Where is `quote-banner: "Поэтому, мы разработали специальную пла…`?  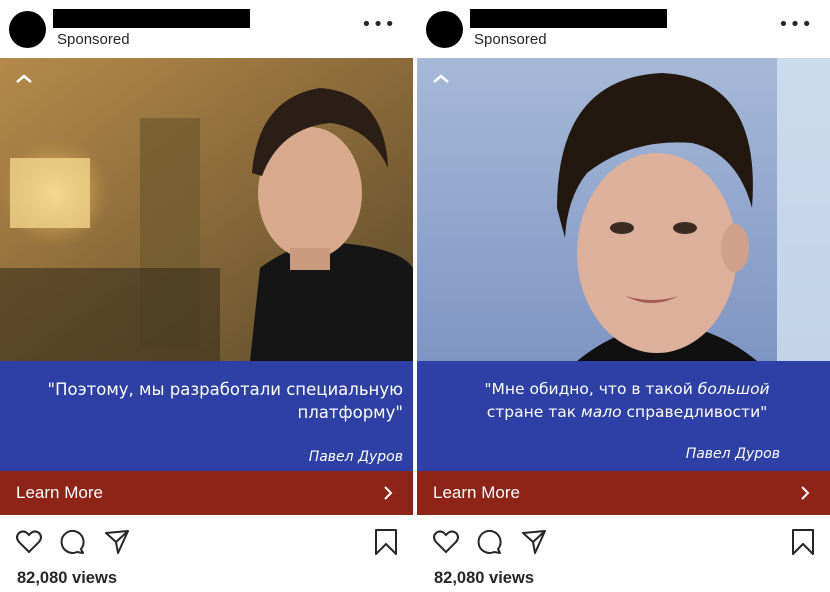 quote-banner: "Поэтому, мы разработали специальную пла… is located at coordinates (206, 416).